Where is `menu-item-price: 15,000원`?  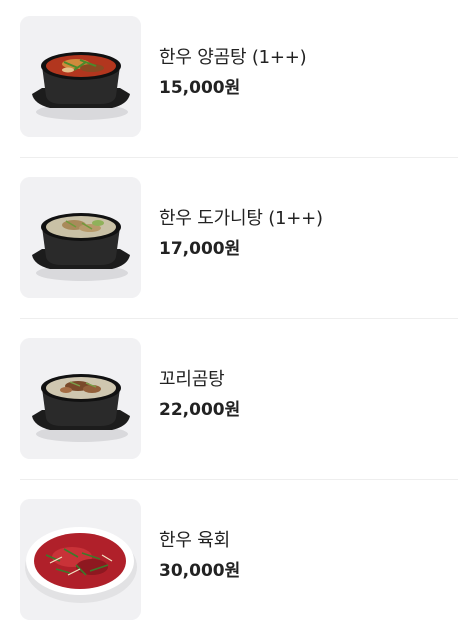
menu-item-price: 15,000원 is located at coordinates (200, 88).